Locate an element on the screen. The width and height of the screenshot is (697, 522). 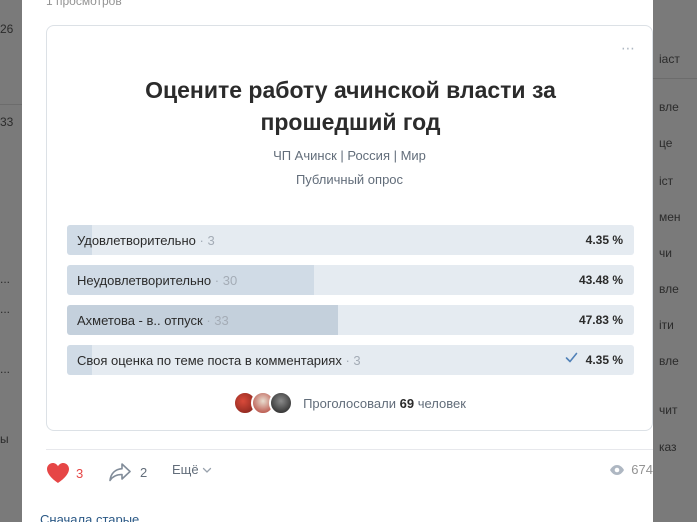
sort-label: Сначала старые is located at coordinates (90, 517).